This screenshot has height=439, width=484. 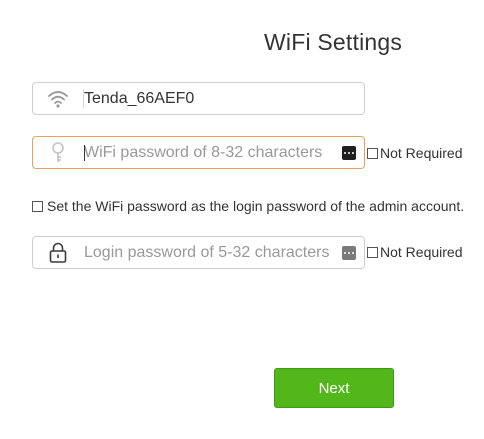 I want to click on page-title: WiFi Settings, so click(x=333, y=42).